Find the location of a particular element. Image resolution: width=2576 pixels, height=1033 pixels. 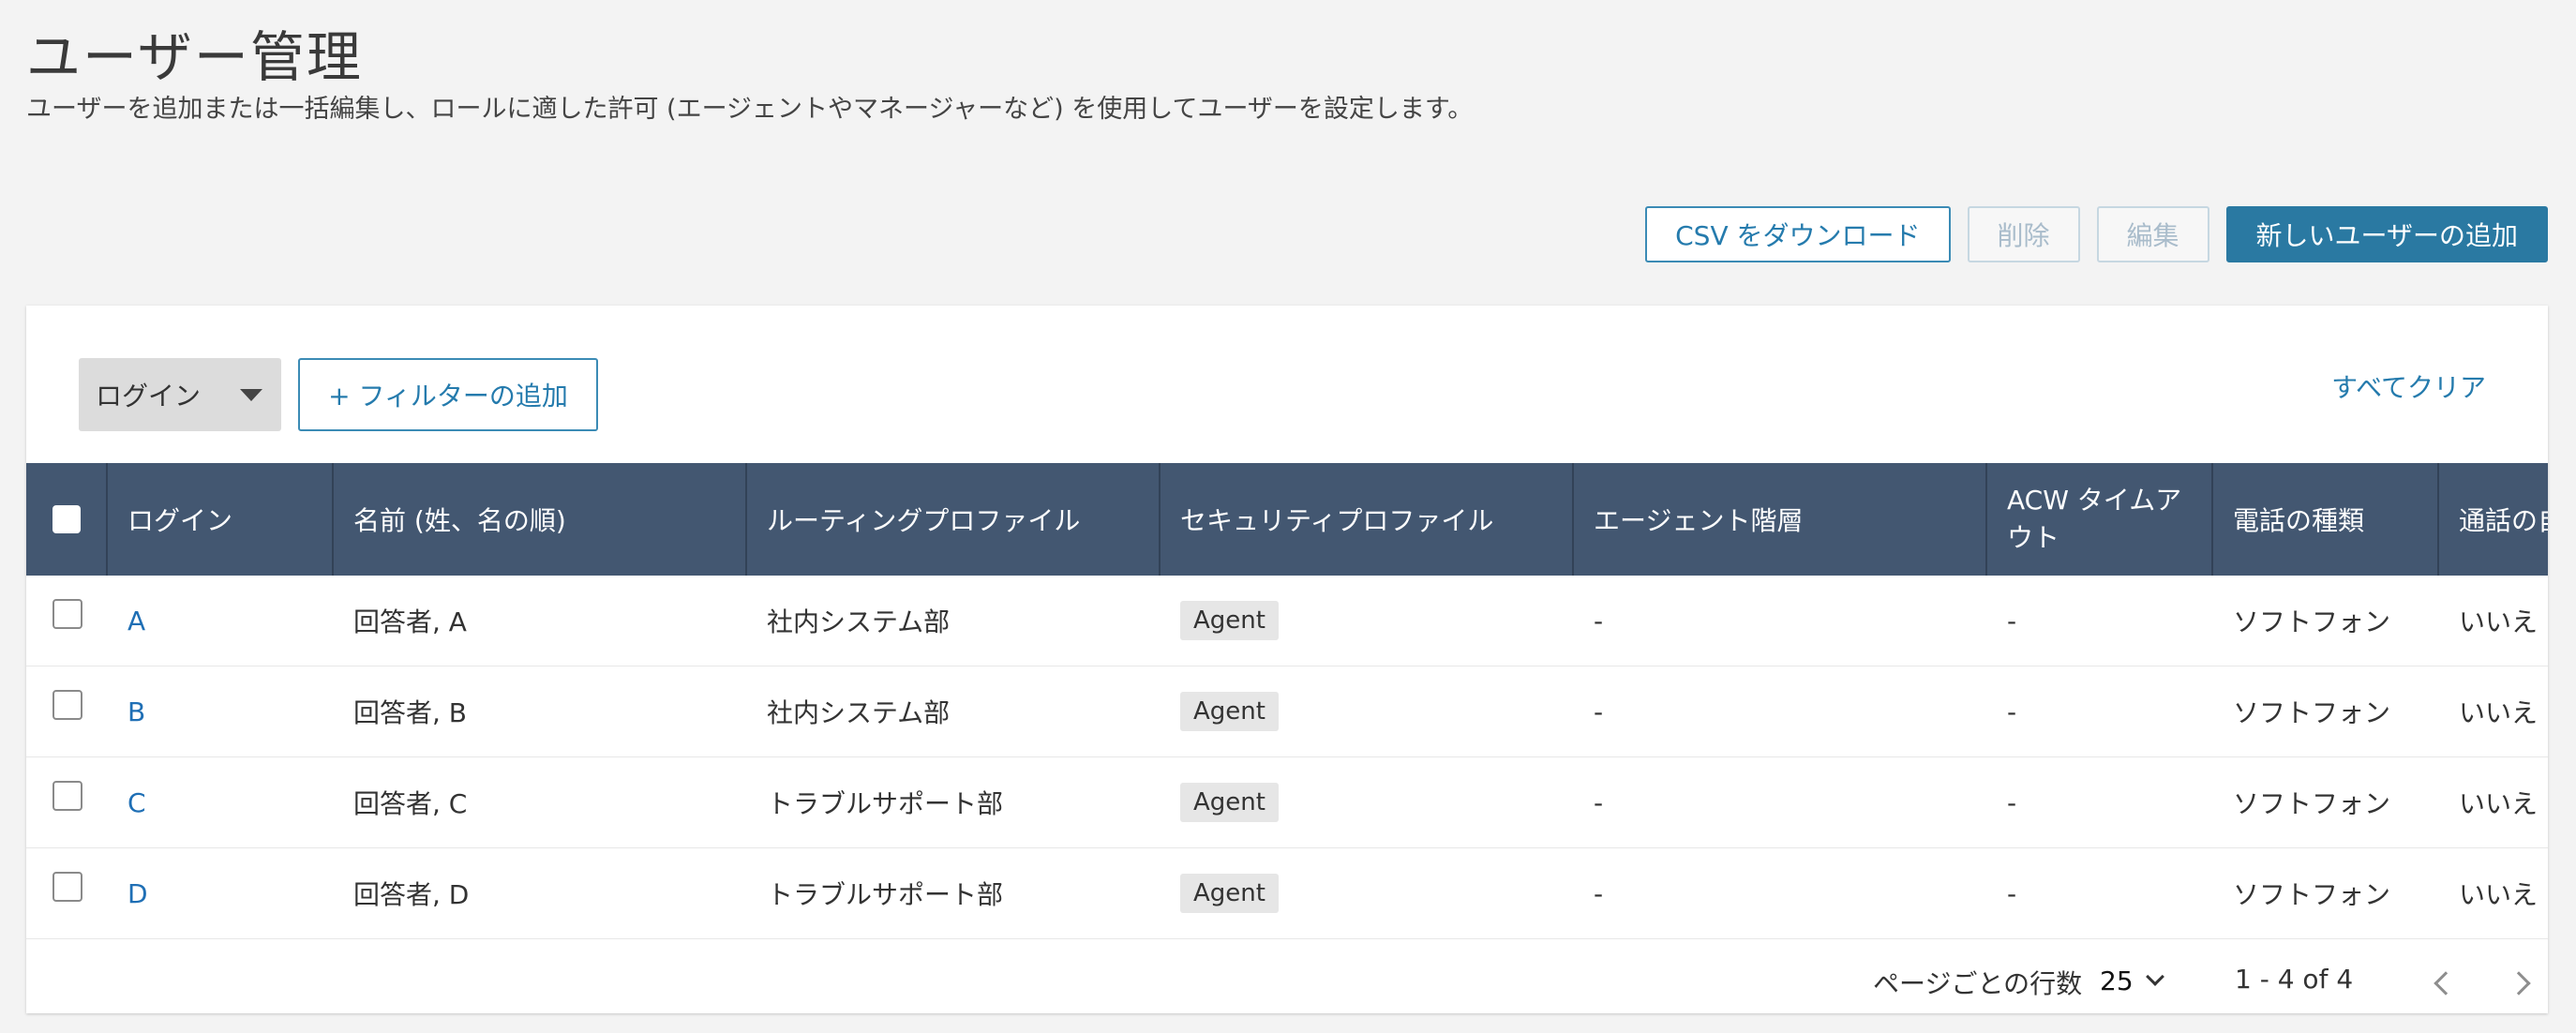

column-header-auto-accept: 通話の自 is located at coordinates (2493, 519).